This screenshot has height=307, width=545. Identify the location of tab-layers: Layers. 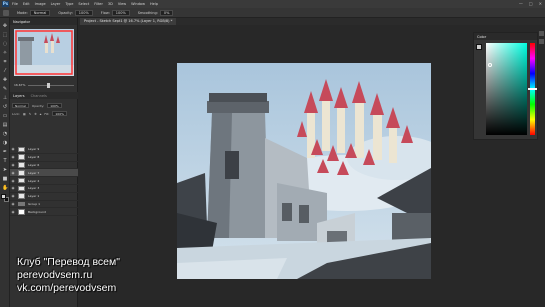
(19, 96).